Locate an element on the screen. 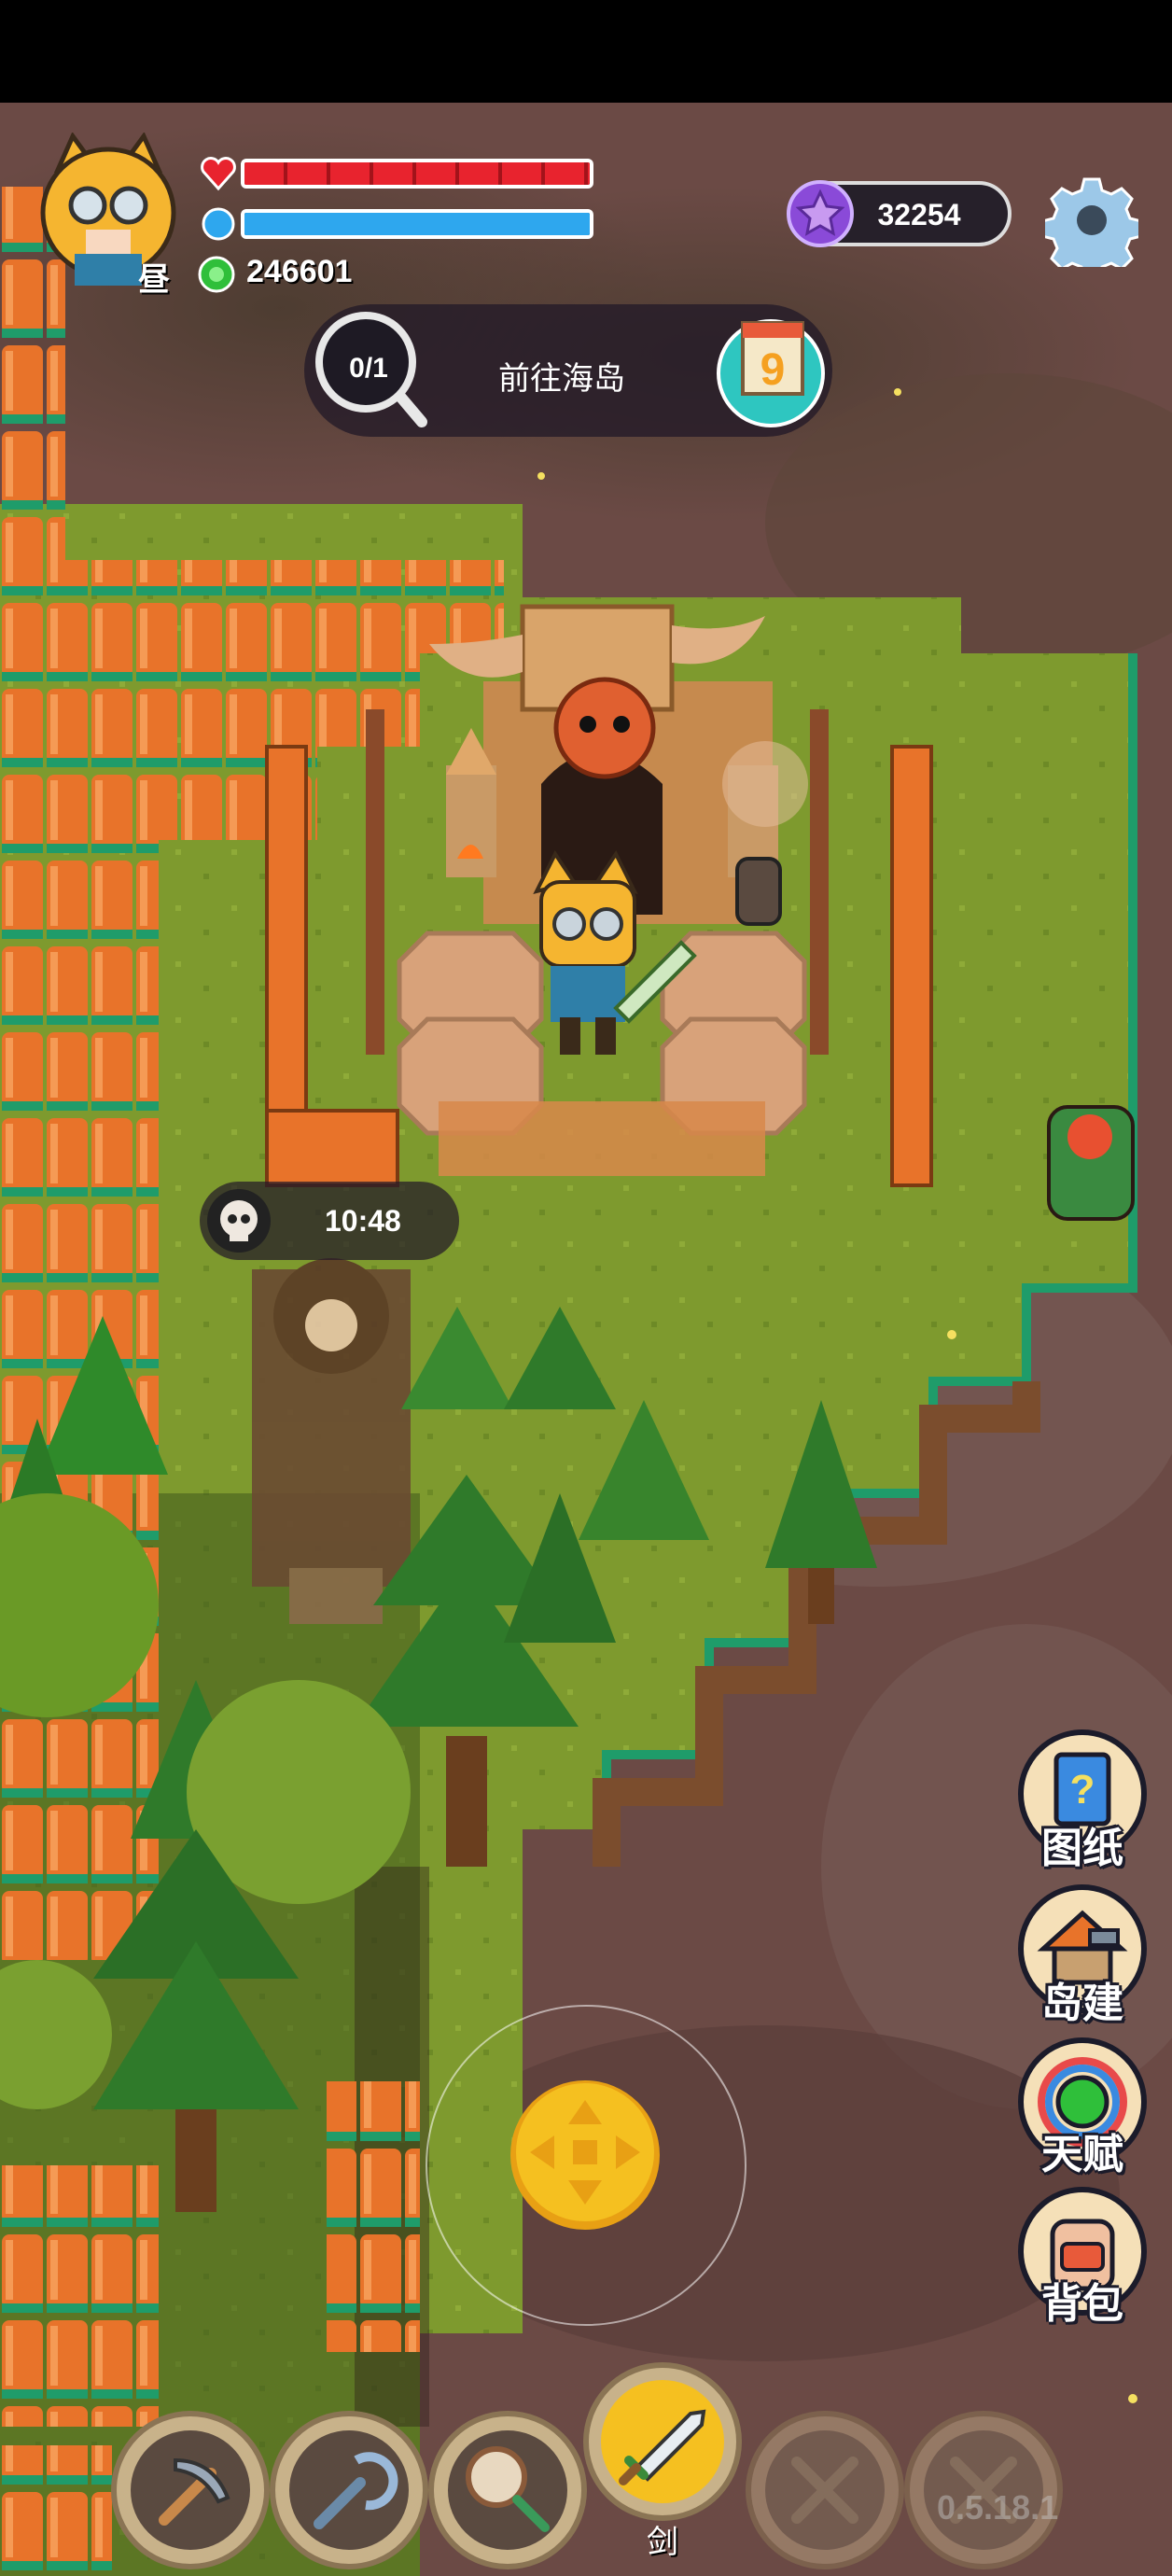  quest-progress: 0/1 is located at coordinates (368, 368).